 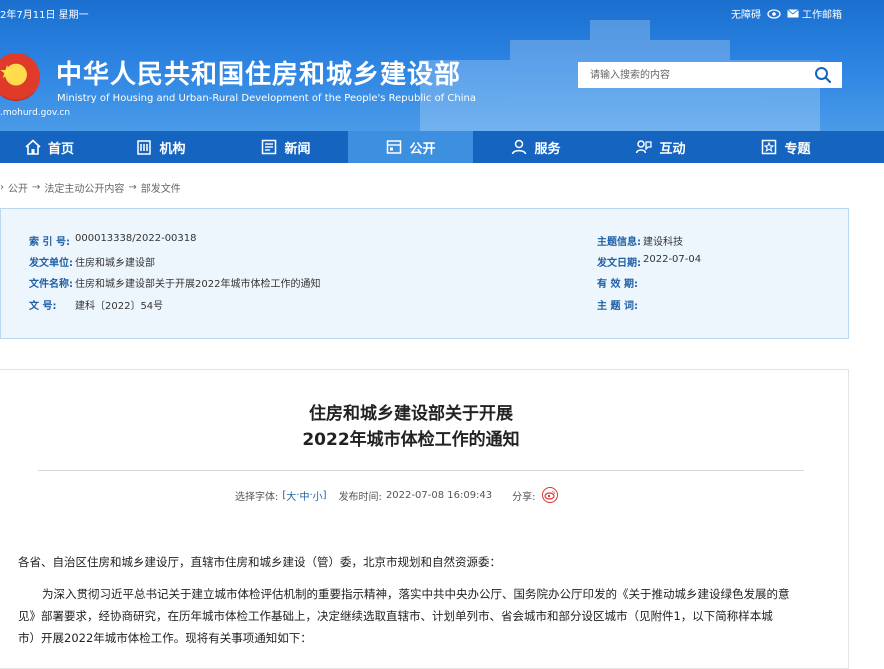 I want to click on search-input, so click(x=693, y=75).